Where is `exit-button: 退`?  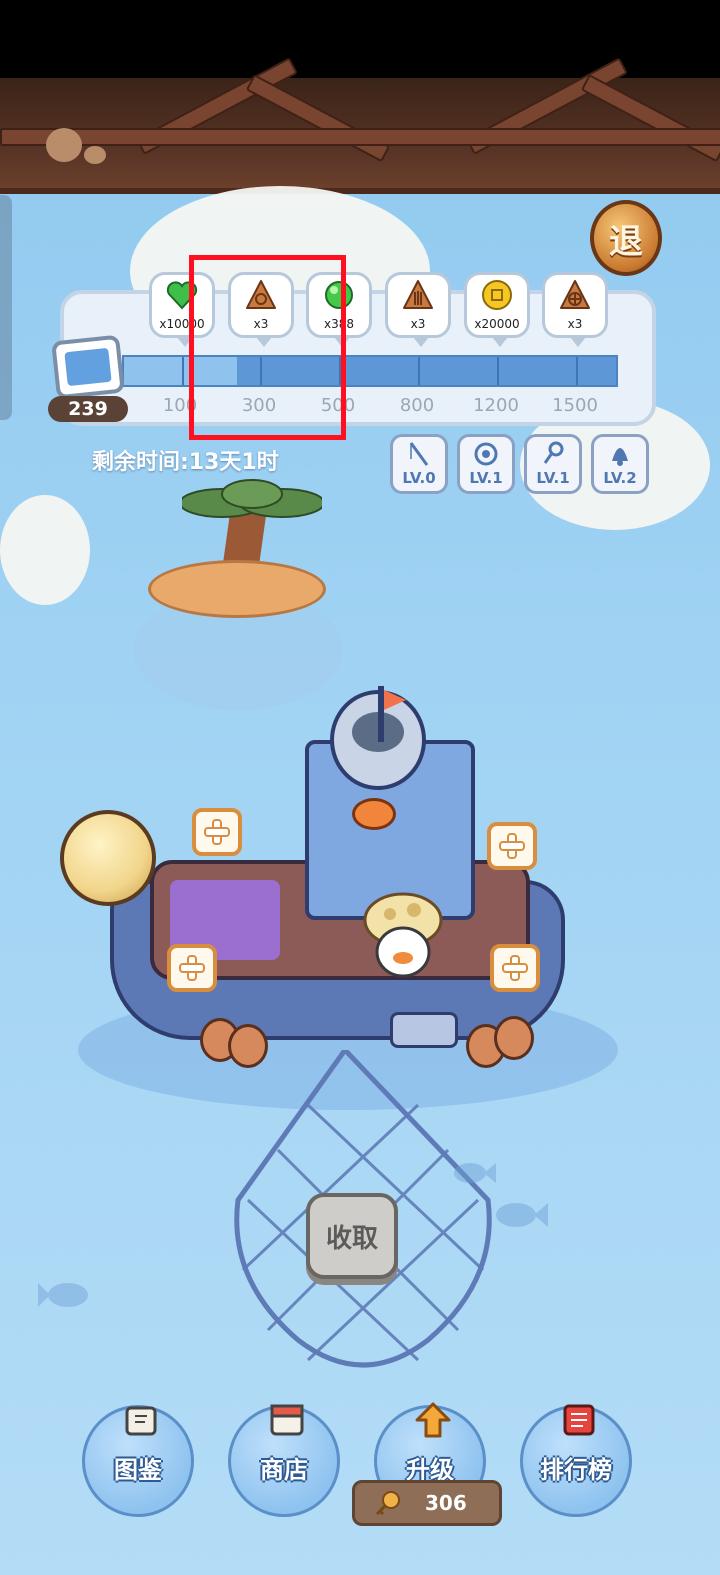 exit-button: 退 is located at coordinates (626, 238).